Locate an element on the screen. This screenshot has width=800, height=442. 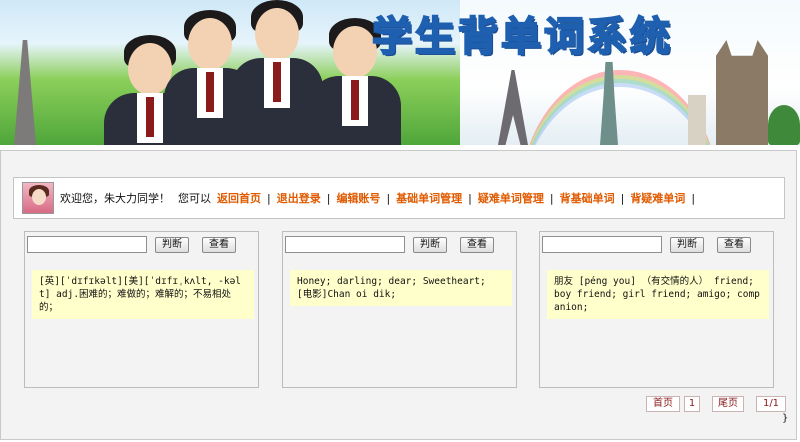
nav-link-edit-account: 编辑账号 is located at coordinates (358, 198).